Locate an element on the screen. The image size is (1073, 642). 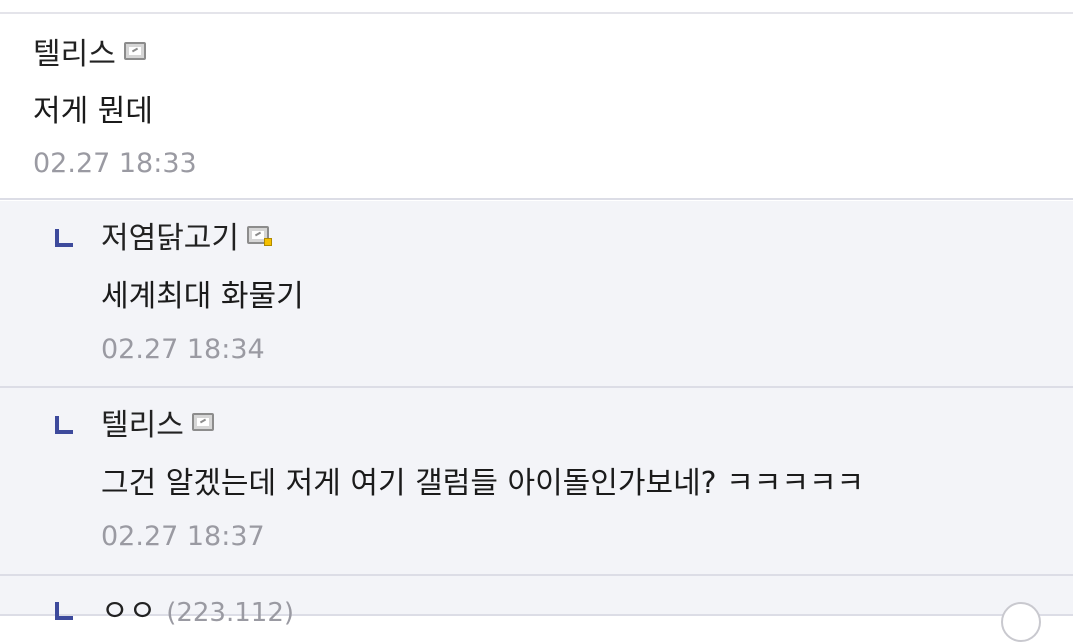
gallog-fixed-icon is located at coordinates (259, 236).